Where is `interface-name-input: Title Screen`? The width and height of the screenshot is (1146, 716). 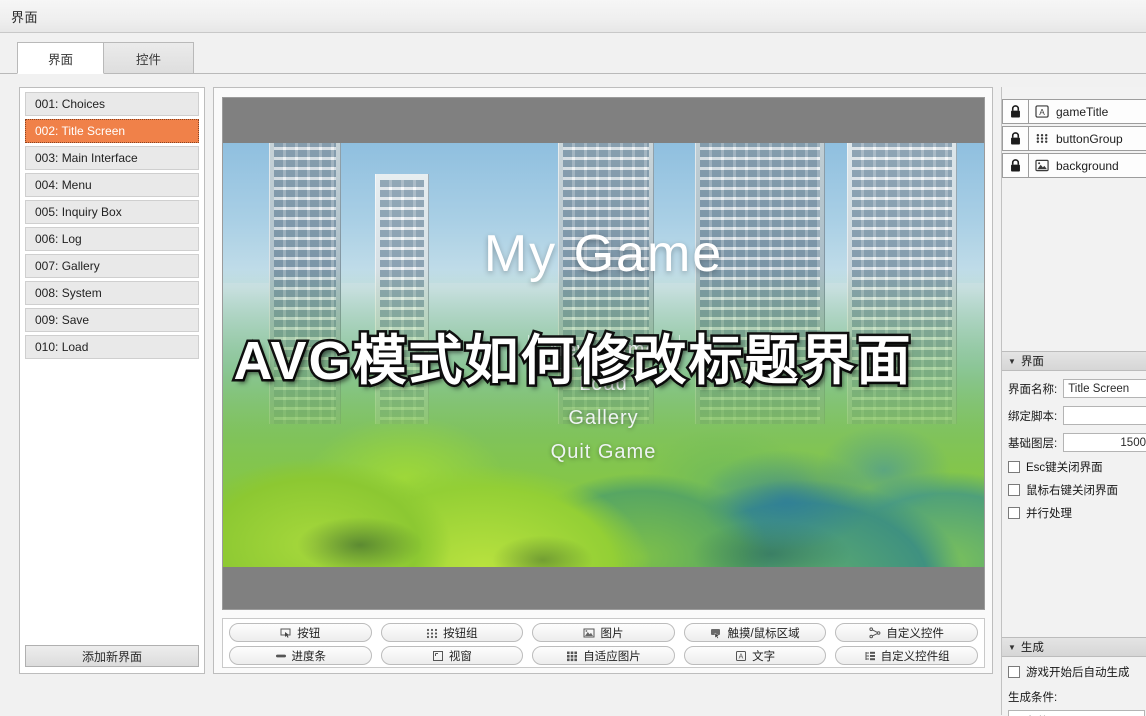 interface-name-input: Title Screen is located at coordinates (1104, 388).